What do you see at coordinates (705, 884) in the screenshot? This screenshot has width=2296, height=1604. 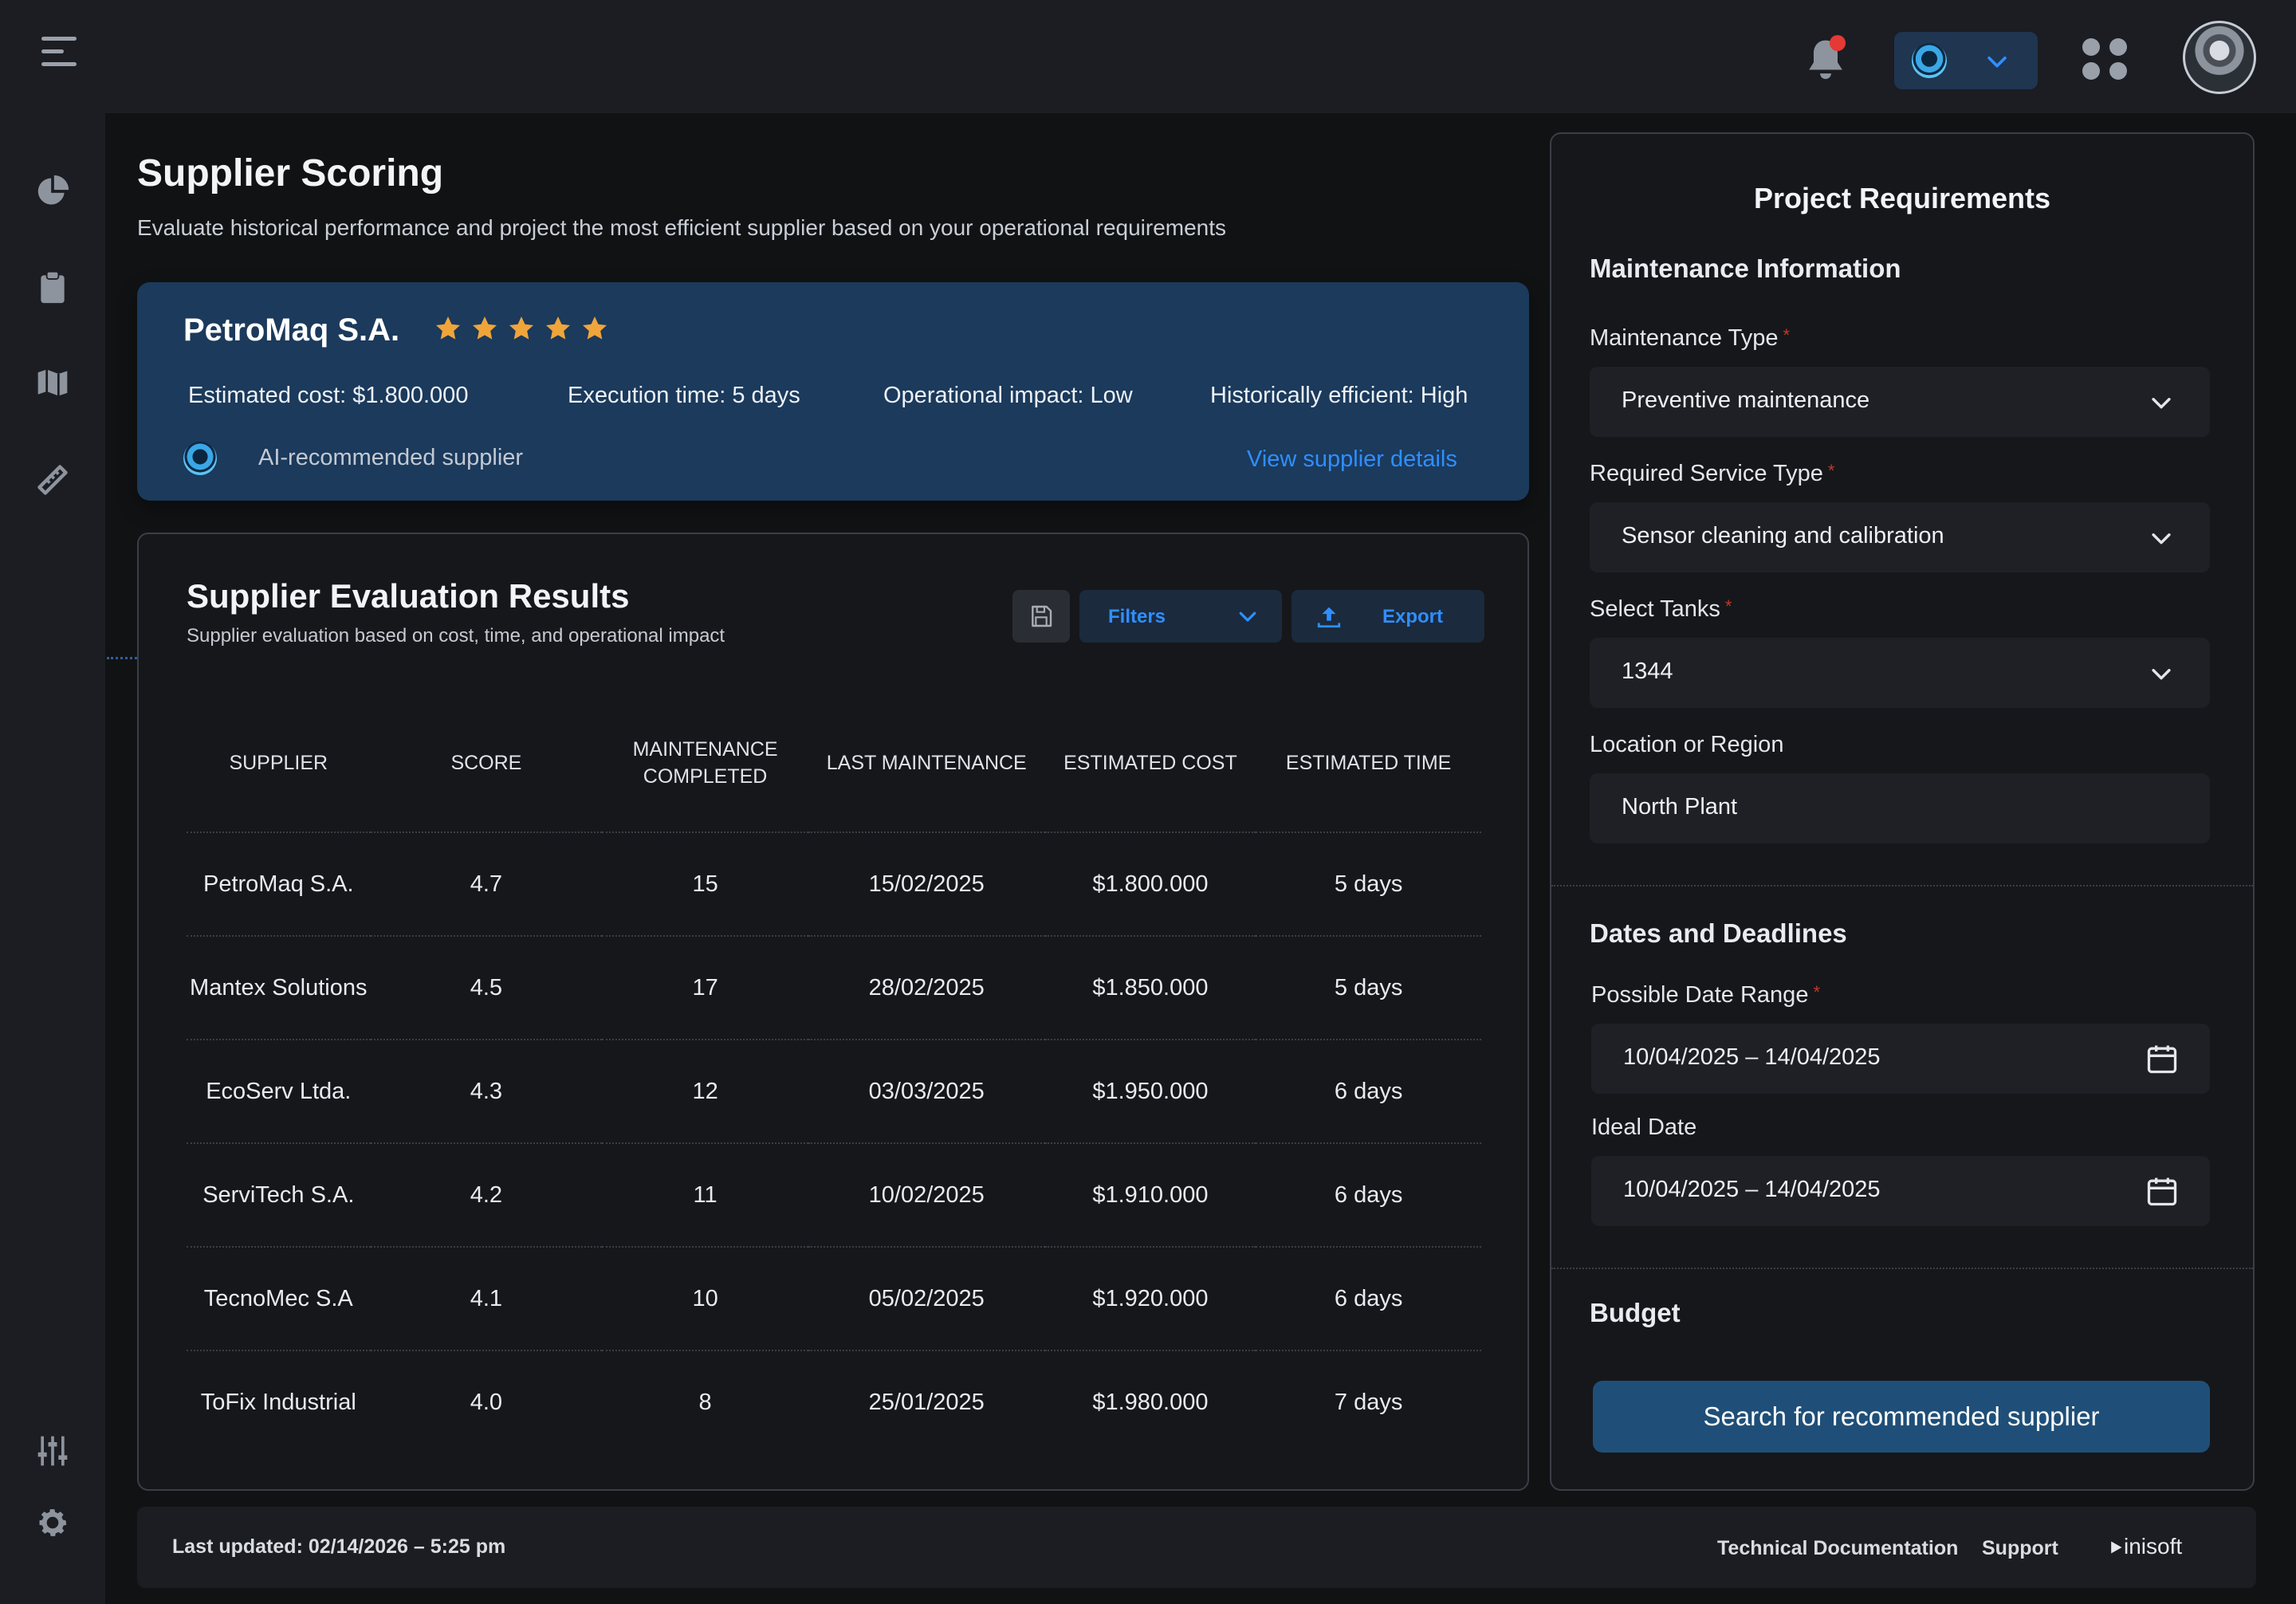 I see `table-cell: 15` at bounding box center [705, 884].